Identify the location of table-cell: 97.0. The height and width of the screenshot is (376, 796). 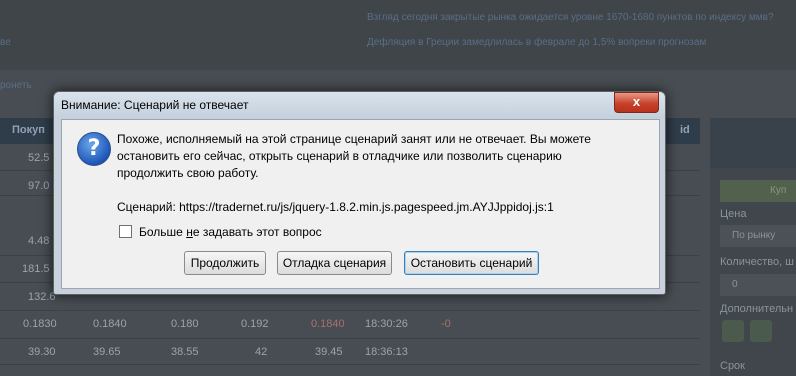
(39, 186).